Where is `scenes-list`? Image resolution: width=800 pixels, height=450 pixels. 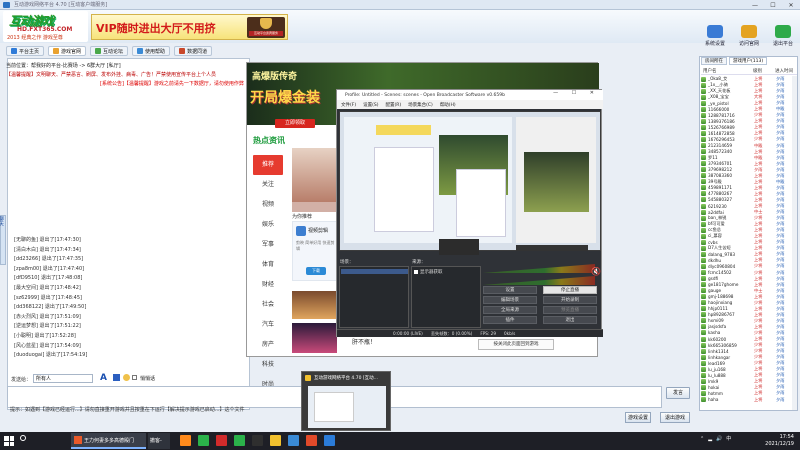
scenes-list is located at coordinates (374, 297).